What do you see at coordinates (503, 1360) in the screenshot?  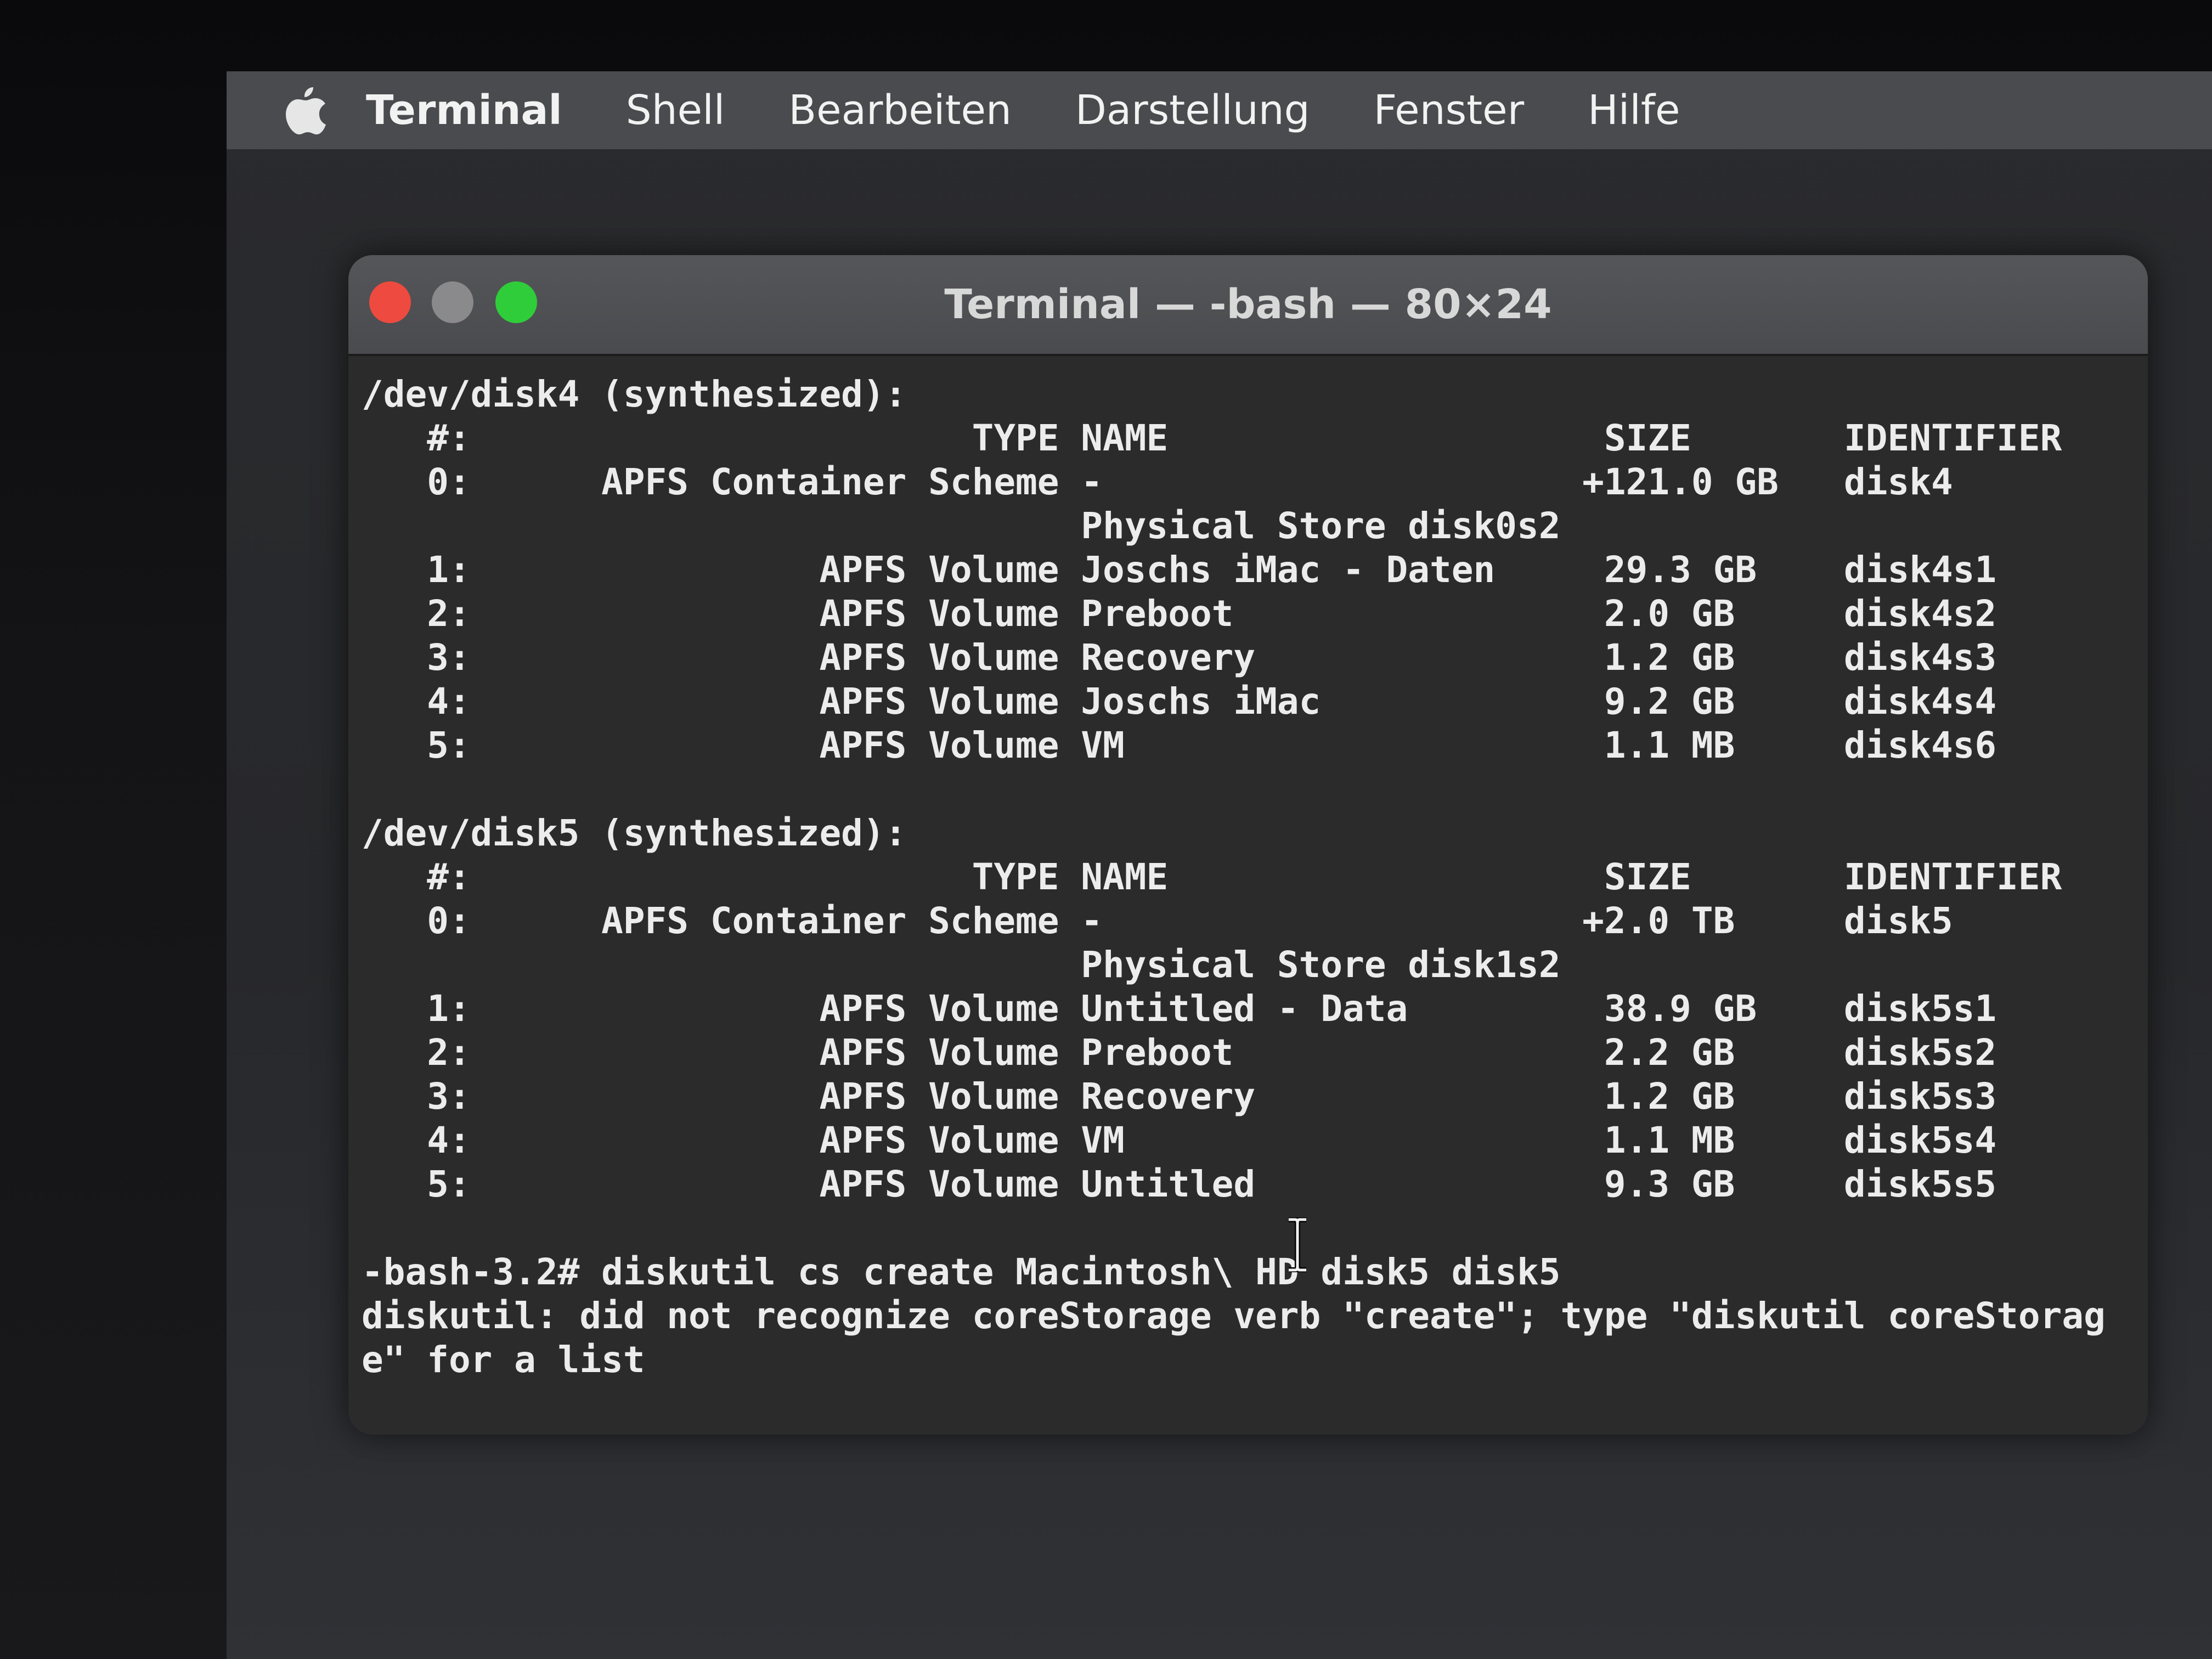 I see `terminal-line: e" for a list` at bounding box center [503, 1360].